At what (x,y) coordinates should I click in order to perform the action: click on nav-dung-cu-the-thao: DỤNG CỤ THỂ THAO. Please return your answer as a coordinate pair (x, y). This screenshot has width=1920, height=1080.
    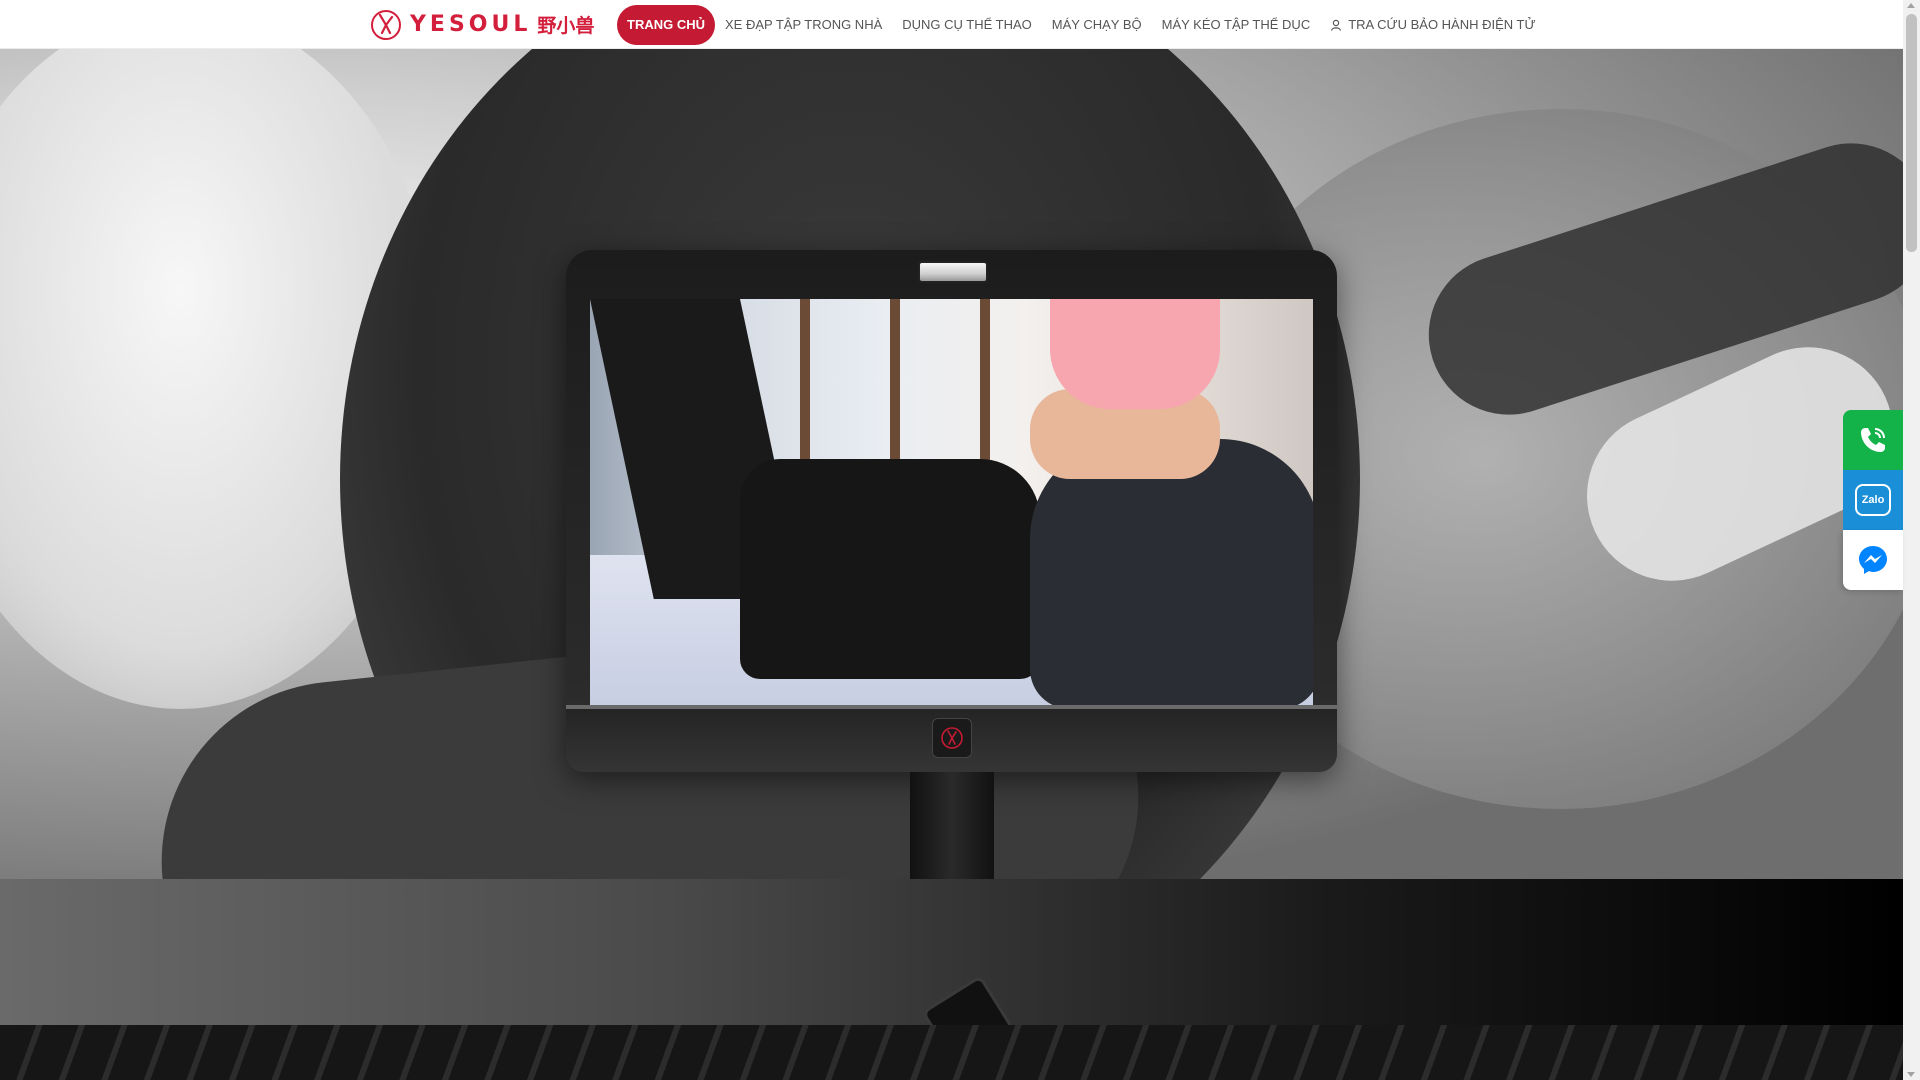
    Looking at the image, I should click on (967, 25).